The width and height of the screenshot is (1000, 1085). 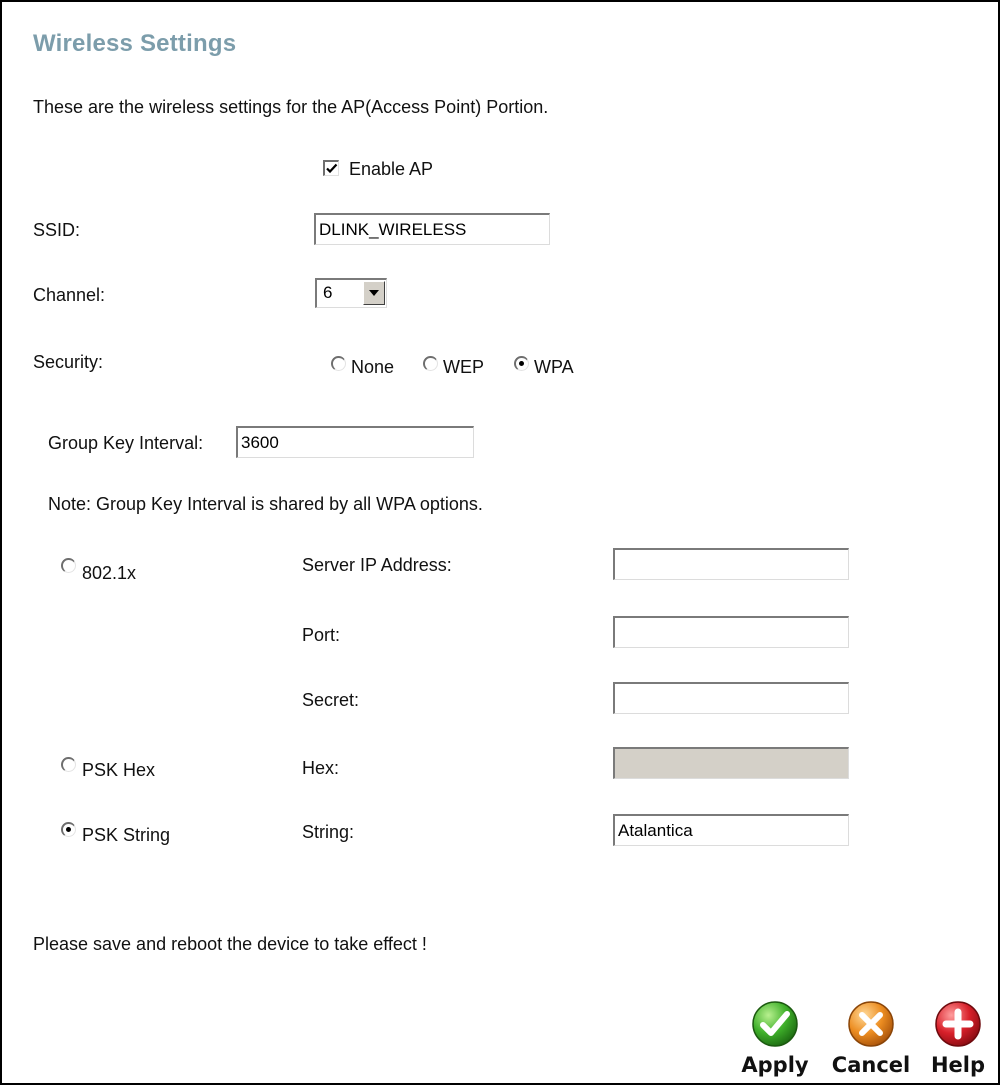 I want to click on port-input, so click(x=731, y=632).